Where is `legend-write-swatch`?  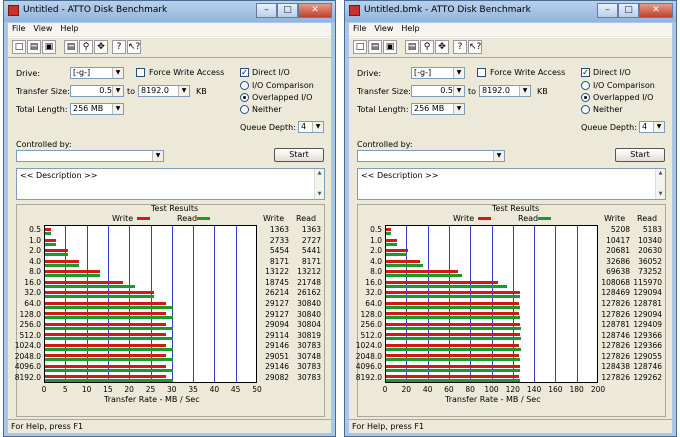
legend-write-swatch is located at coordinates (143, 218).